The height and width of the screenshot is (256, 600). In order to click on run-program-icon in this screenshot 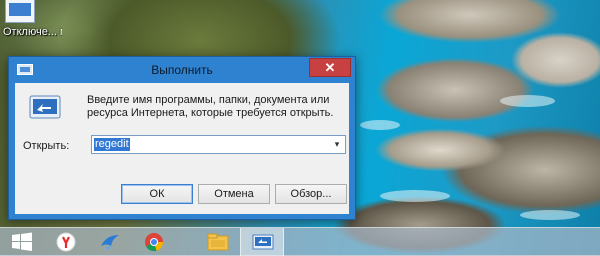, I will do `click(45, 107)`.